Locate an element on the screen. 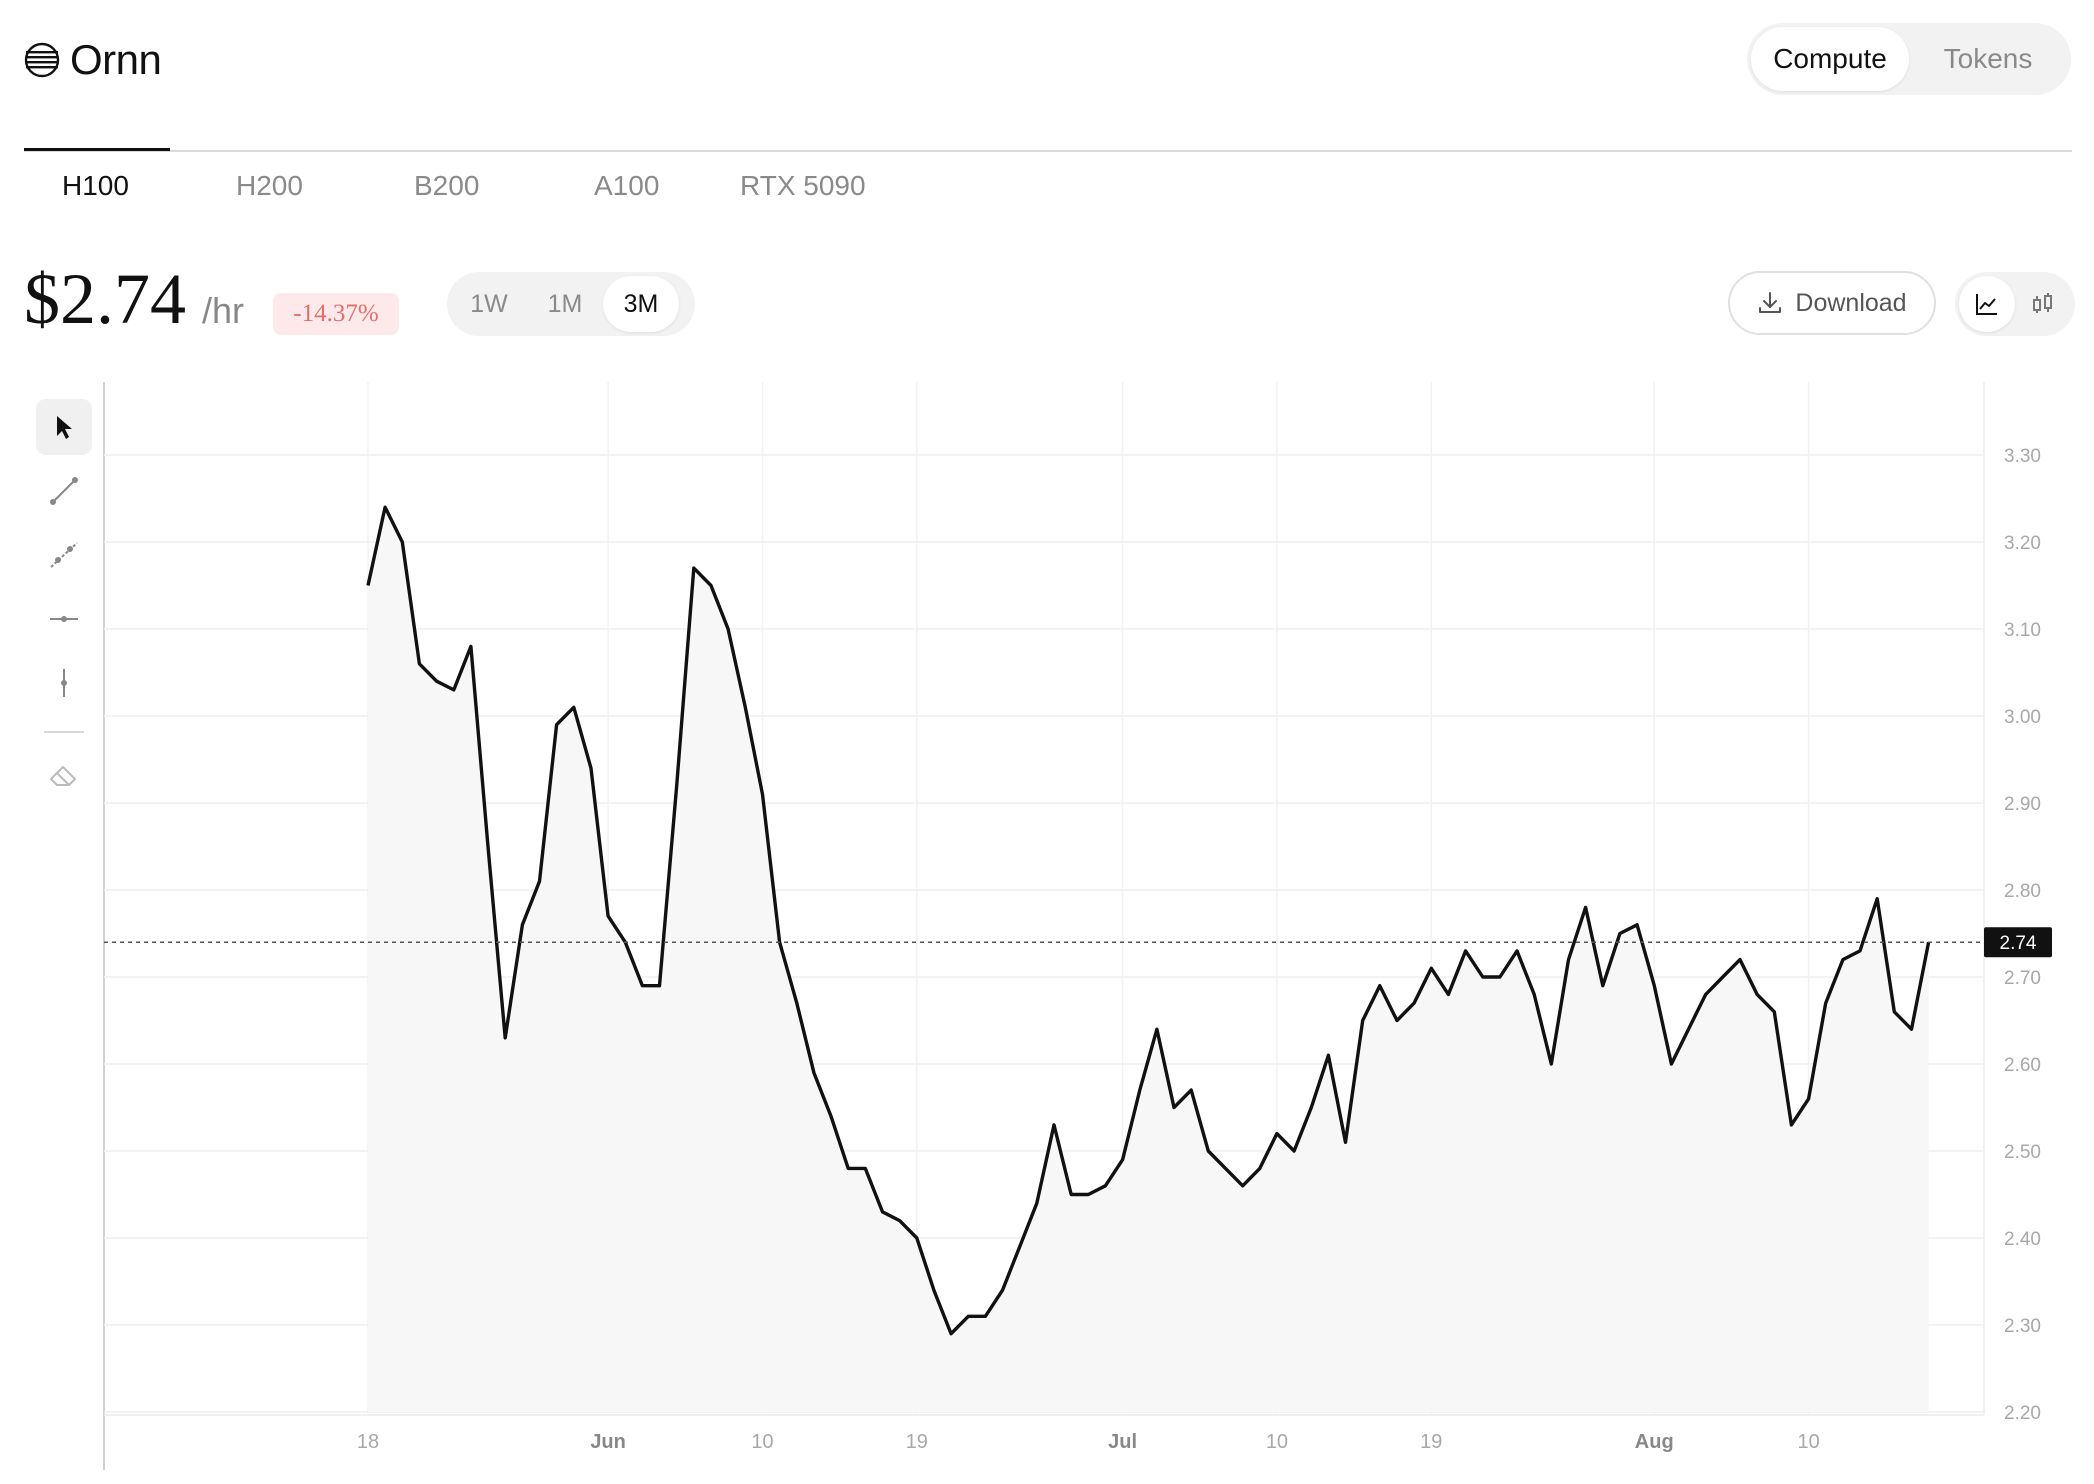 This screenshot has height=1484, width=2094. y-tick-label: 2.60 is located at coordinates (2022, 1065).